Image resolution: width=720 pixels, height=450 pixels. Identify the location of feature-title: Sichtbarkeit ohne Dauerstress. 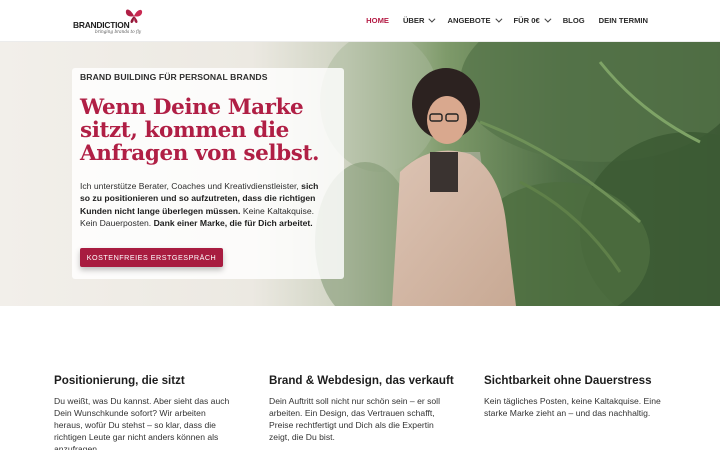
(568, 380).